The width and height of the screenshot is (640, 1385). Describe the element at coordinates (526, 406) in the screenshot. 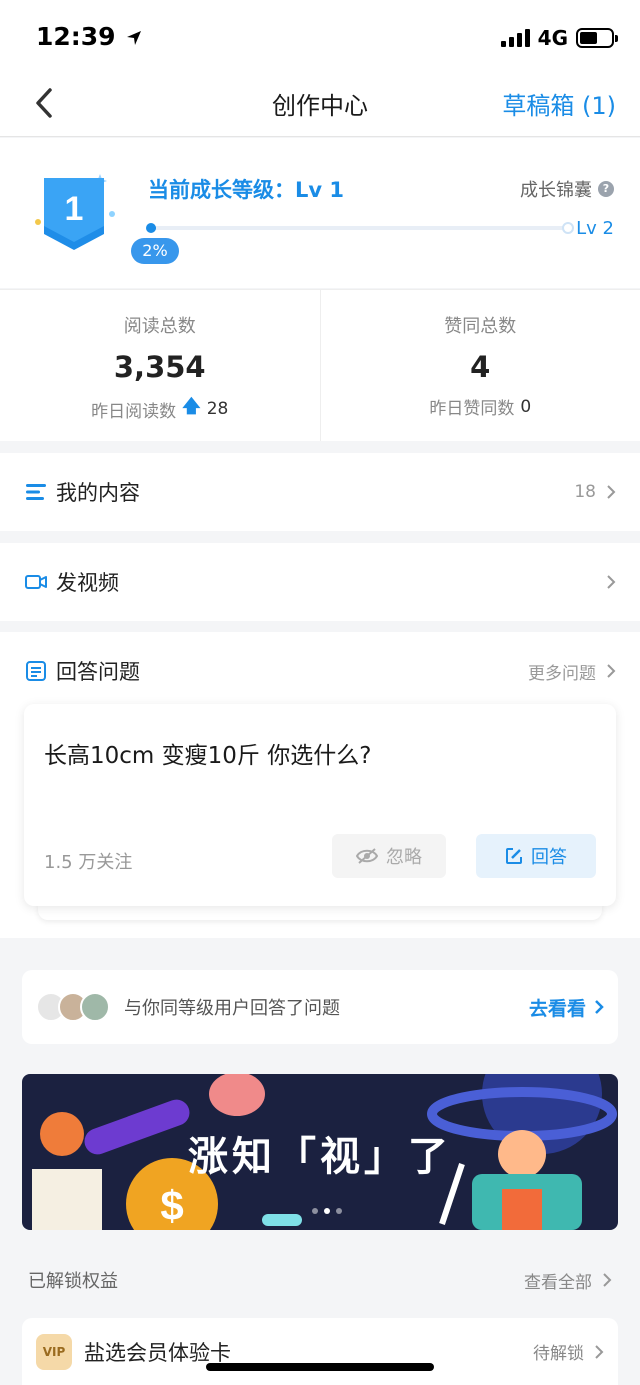

I see `likes-yesterday-value: 0` at that location.